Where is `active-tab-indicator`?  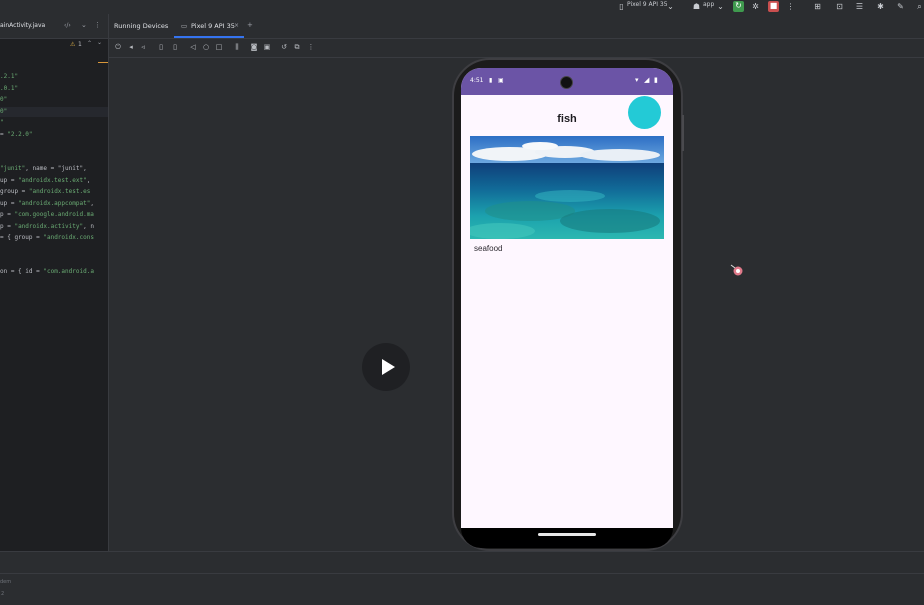
active-tab-indicator is located at coordinates (209, 37).